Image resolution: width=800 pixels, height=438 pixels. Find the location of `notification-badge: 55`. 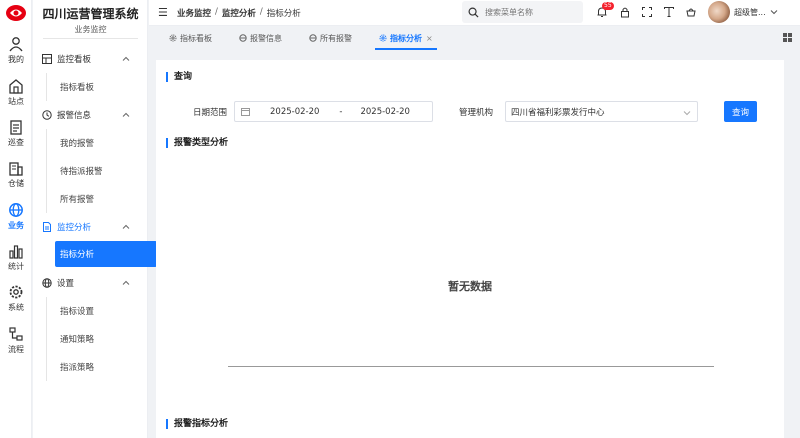

notification-badge: 55 is located at coordinates (608, 6).